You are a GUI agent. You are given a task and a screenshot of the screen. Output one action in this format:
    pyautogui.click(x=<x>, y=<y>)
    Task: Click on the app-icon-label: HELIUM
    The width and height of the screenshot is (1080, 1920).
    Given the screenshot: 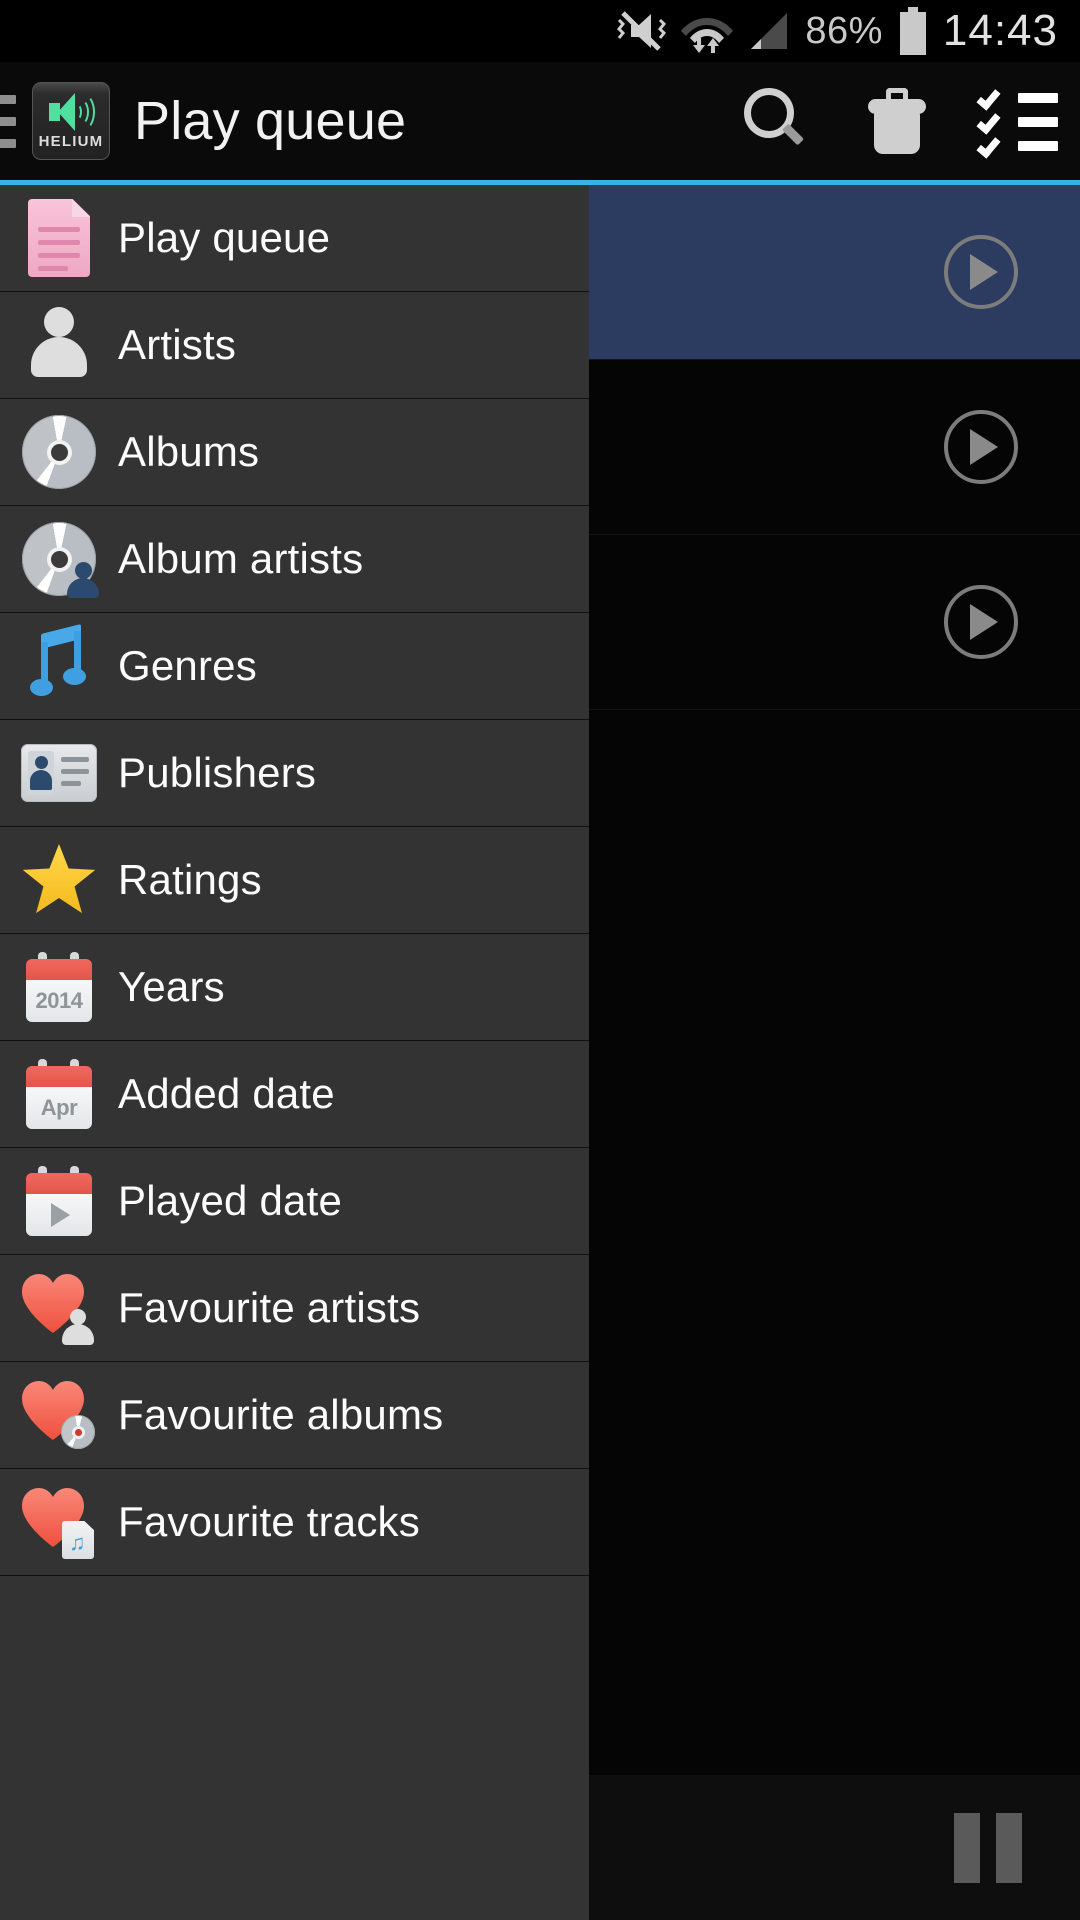 What is the action you would take?
    pyautogui.click(x=71, y=141)
    